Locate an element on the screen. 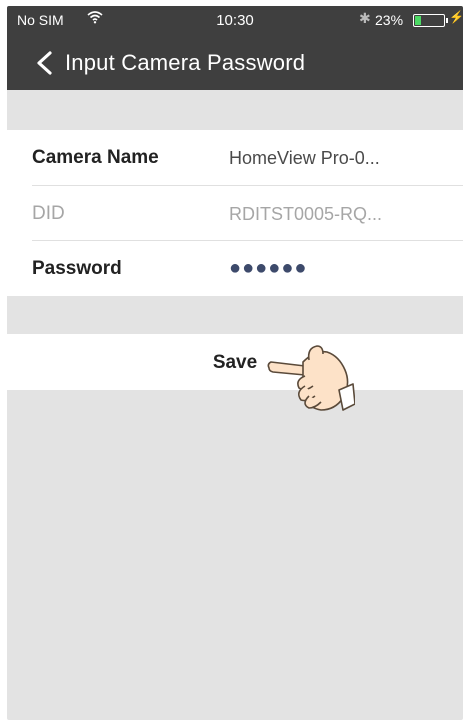 The width and height of the screenshot is (470, 726). battery-fill is located at coordinates (418, 20).